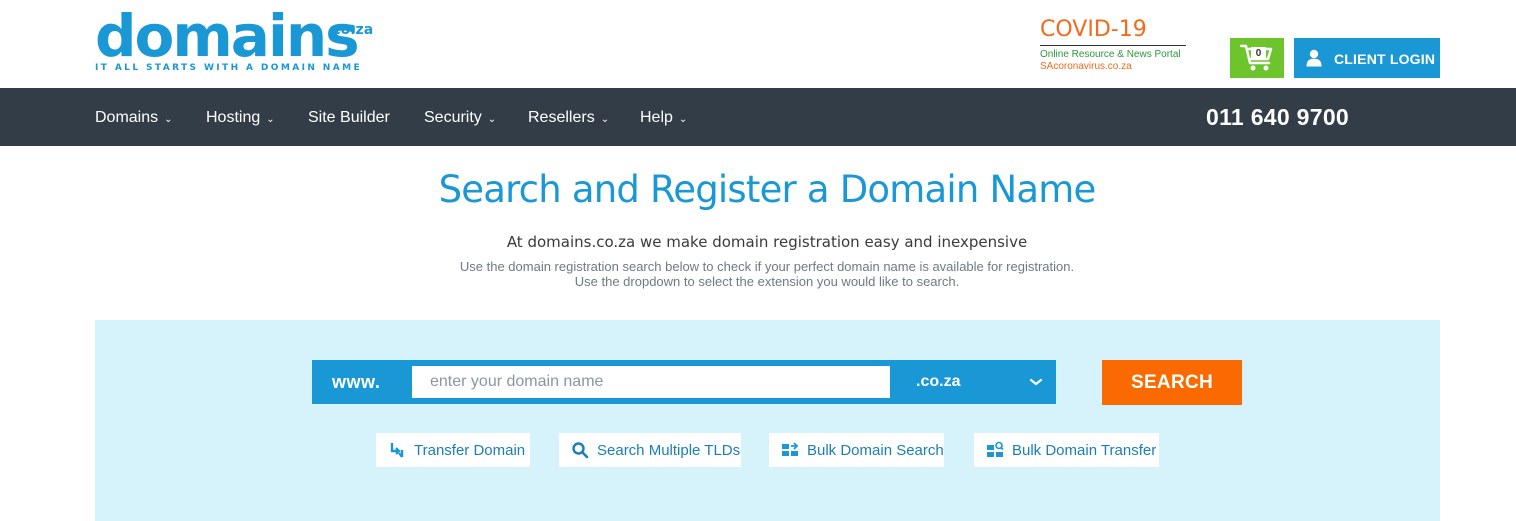 Image resolution: width=1516 pixels, height=521 pixels. I want to click on search-icon, so click(580, 450).